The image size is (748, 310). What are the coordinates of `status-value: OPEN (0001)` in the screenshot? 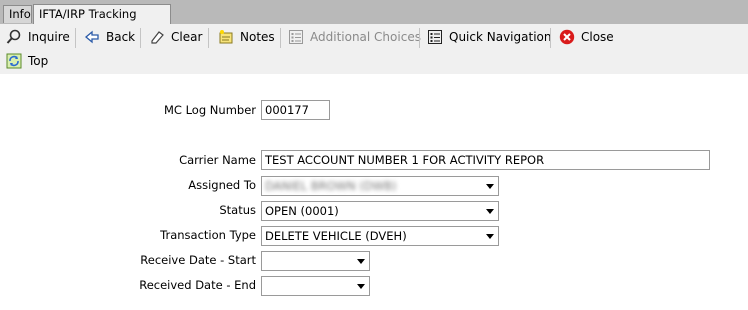 It's located at (302, 211).